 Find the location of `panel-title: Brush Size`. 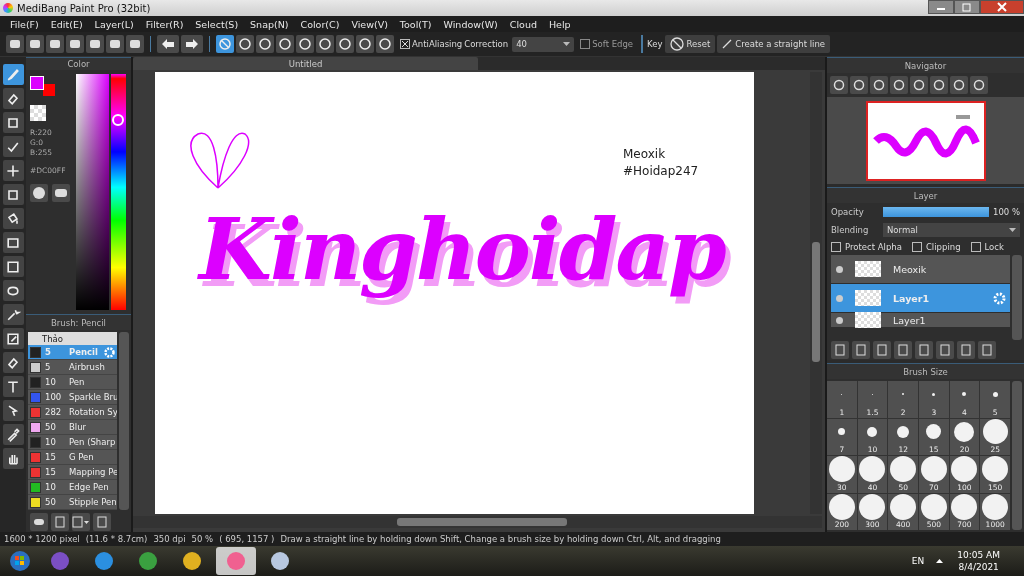

panel-title: Brush Size is located at coordinates (925, 371).